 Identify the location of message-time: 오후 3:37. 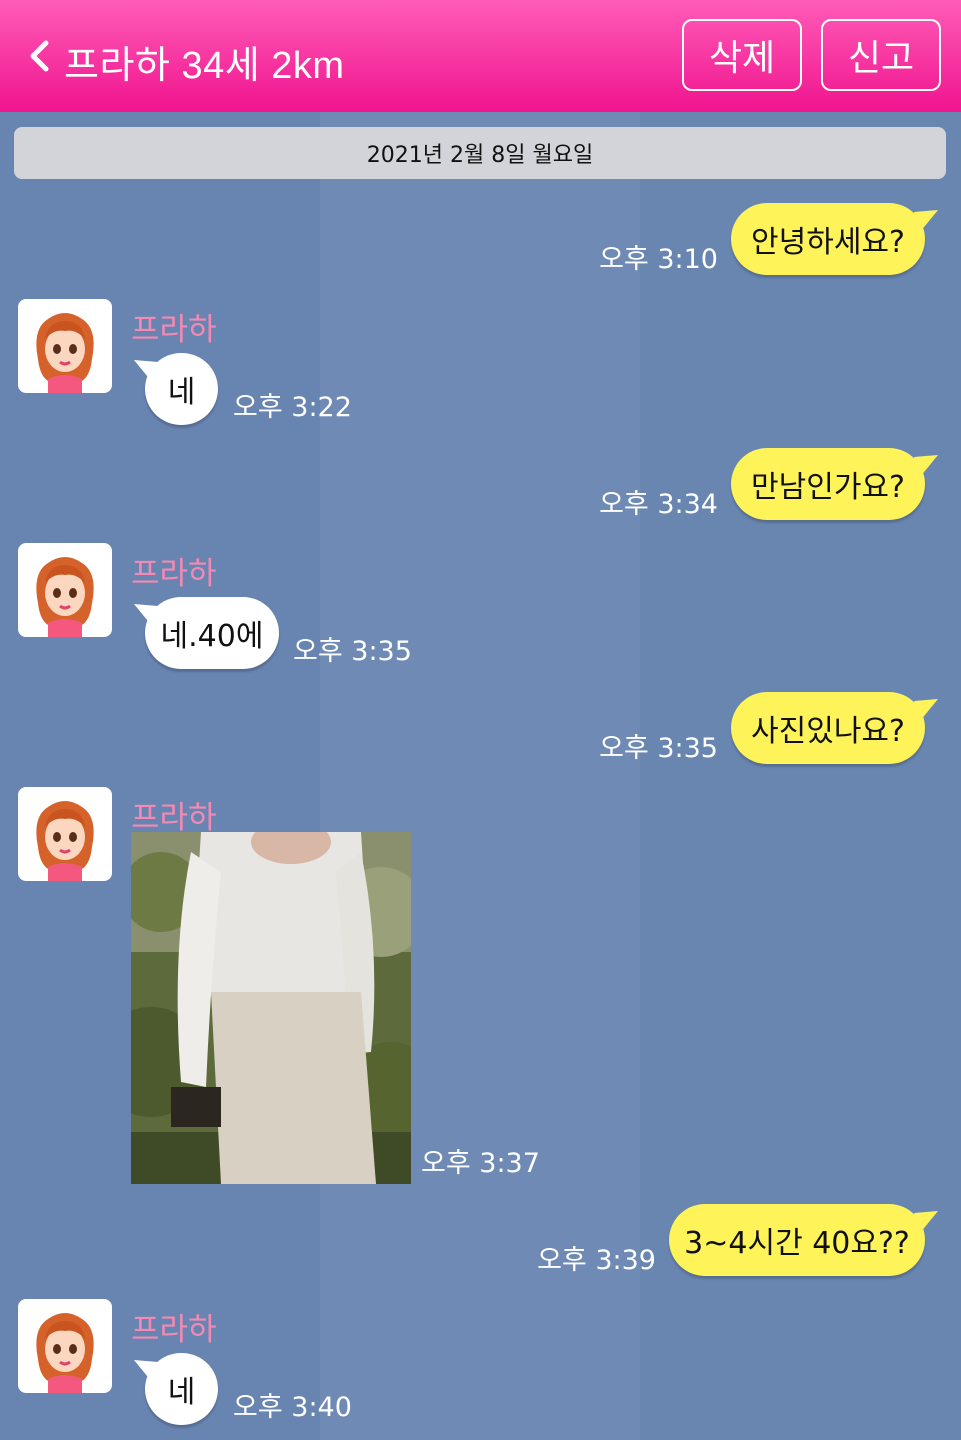
(480, 1163).